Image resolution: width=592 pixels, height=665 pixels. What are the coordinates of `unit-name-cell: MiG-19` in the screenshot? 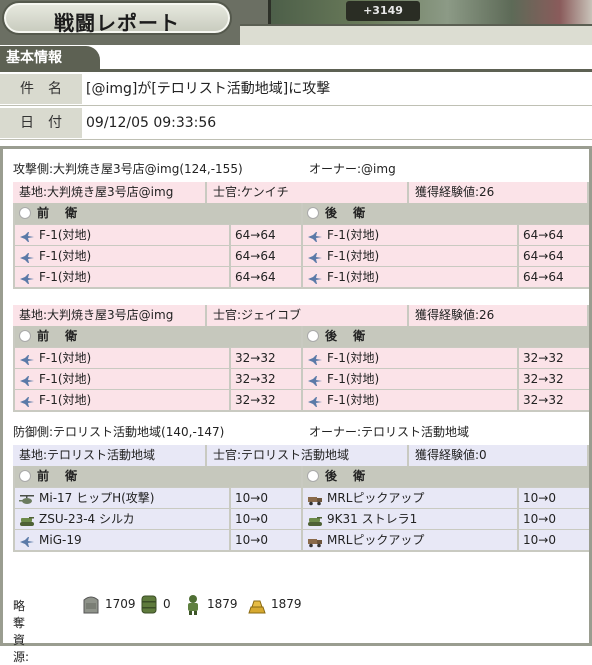 It's located at (122, 540).